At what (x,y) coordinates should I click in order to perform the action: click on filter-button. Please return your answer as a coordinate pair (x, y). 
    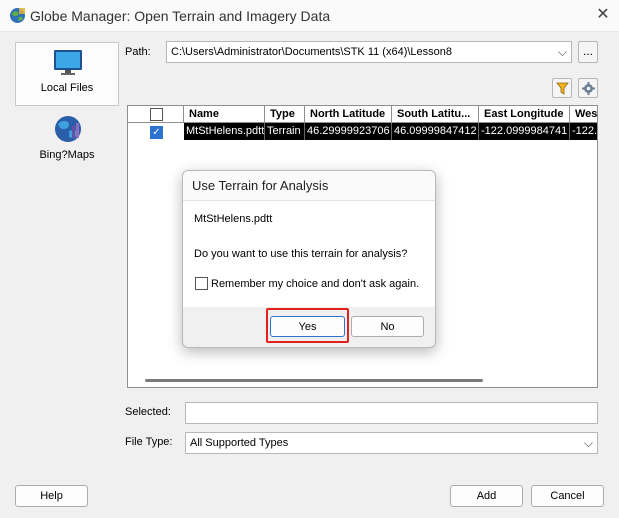
    Looking at the image, I should click on (562, 88).